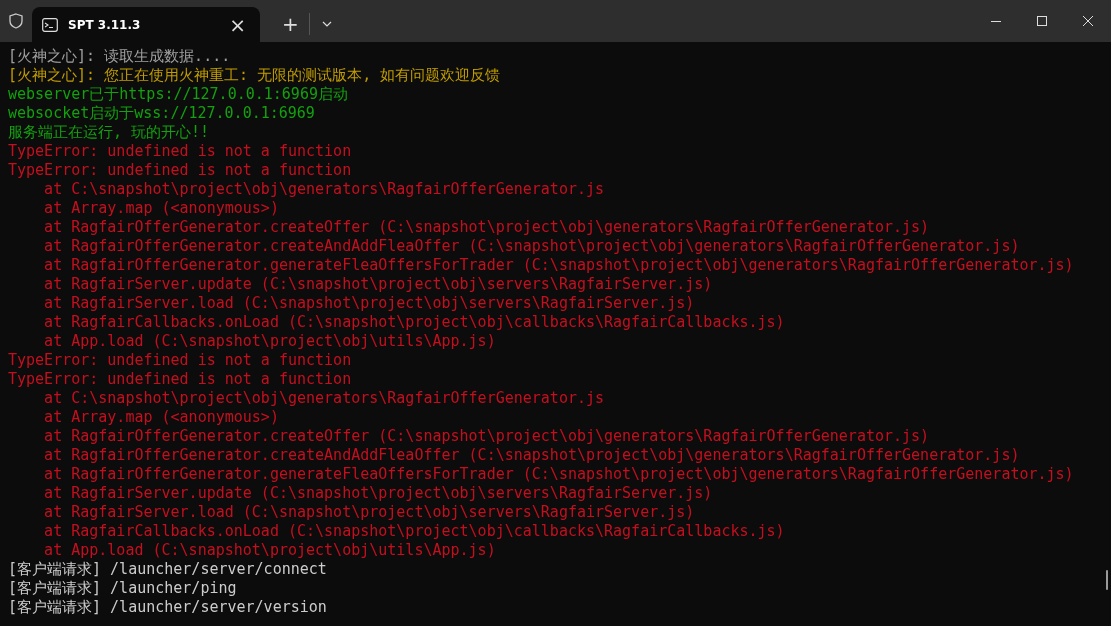 This screenshot has width=1111, height=626. Describe the element at coordinates (109, 132) in the screenshot. I see `console-line: 服务端正在运行, 玩的开心!!` at that location.